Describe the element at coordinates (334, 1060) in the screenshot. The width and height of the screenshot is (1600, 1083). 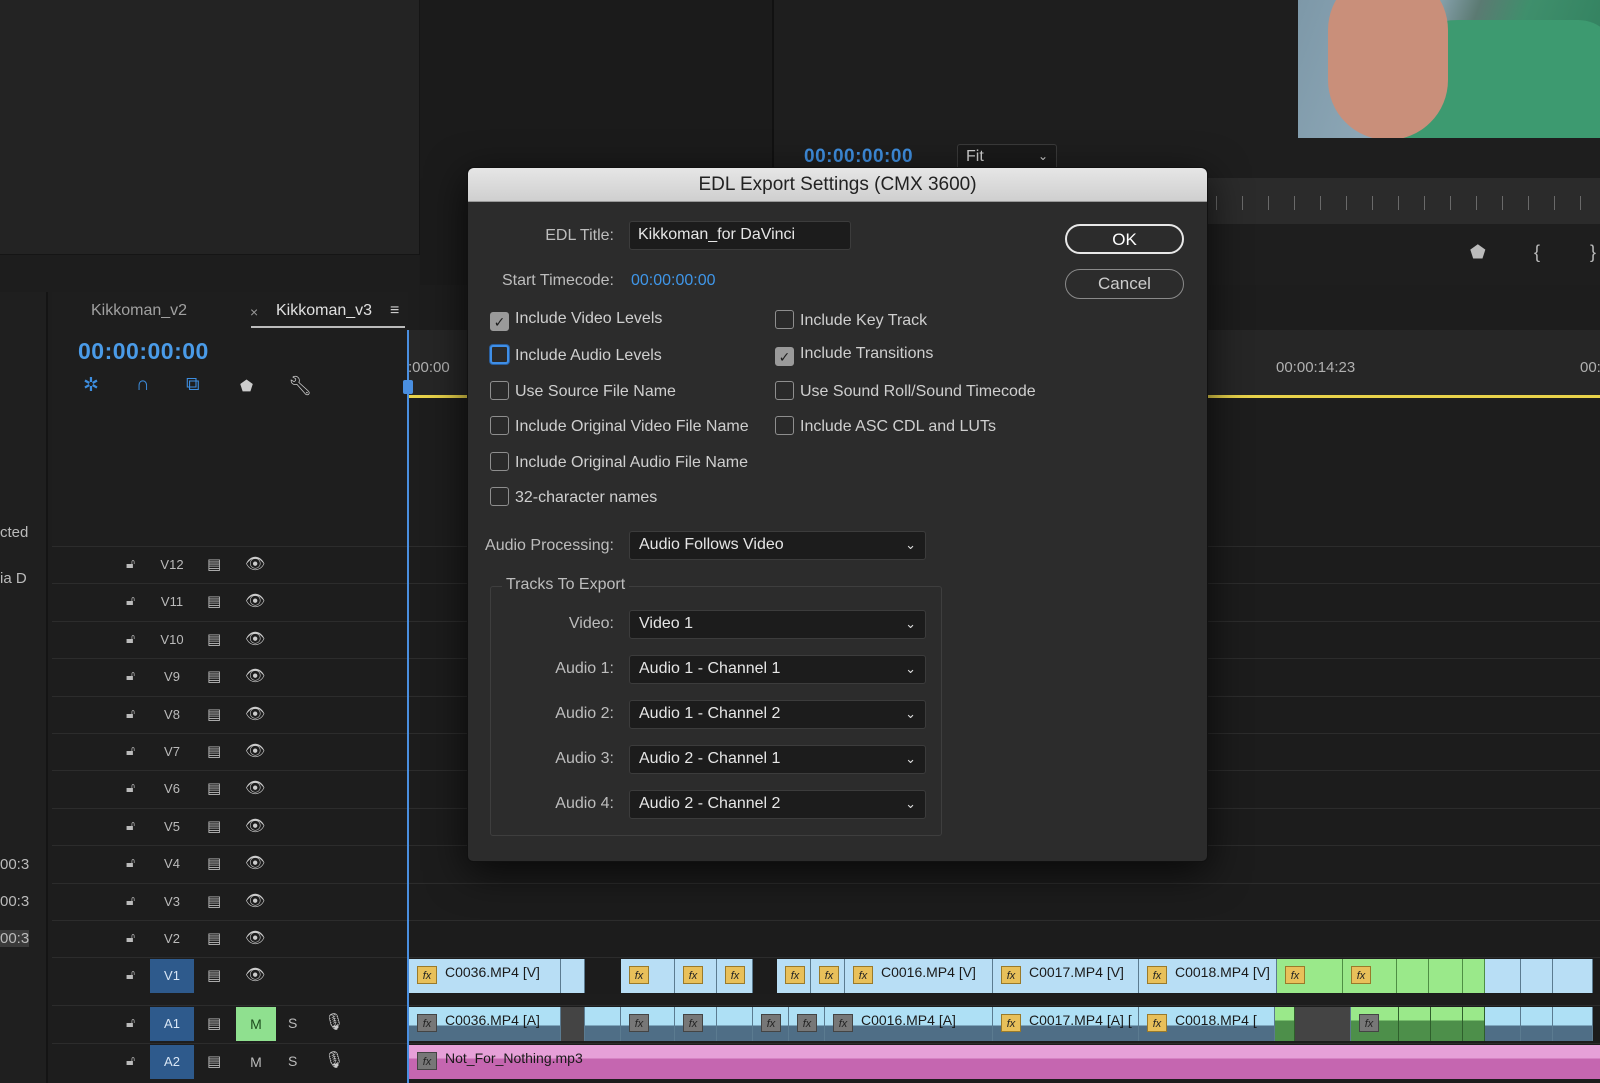
I see `microphone-icon: 🎙︎` at that location.